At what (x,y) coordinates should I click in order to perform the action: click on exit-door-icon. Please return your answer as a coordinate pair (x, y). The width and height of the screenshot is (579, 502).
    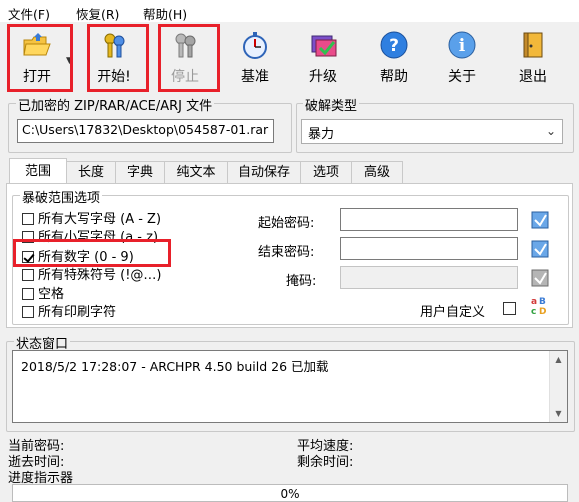
    Looking at the image, I should click on (533, 45).